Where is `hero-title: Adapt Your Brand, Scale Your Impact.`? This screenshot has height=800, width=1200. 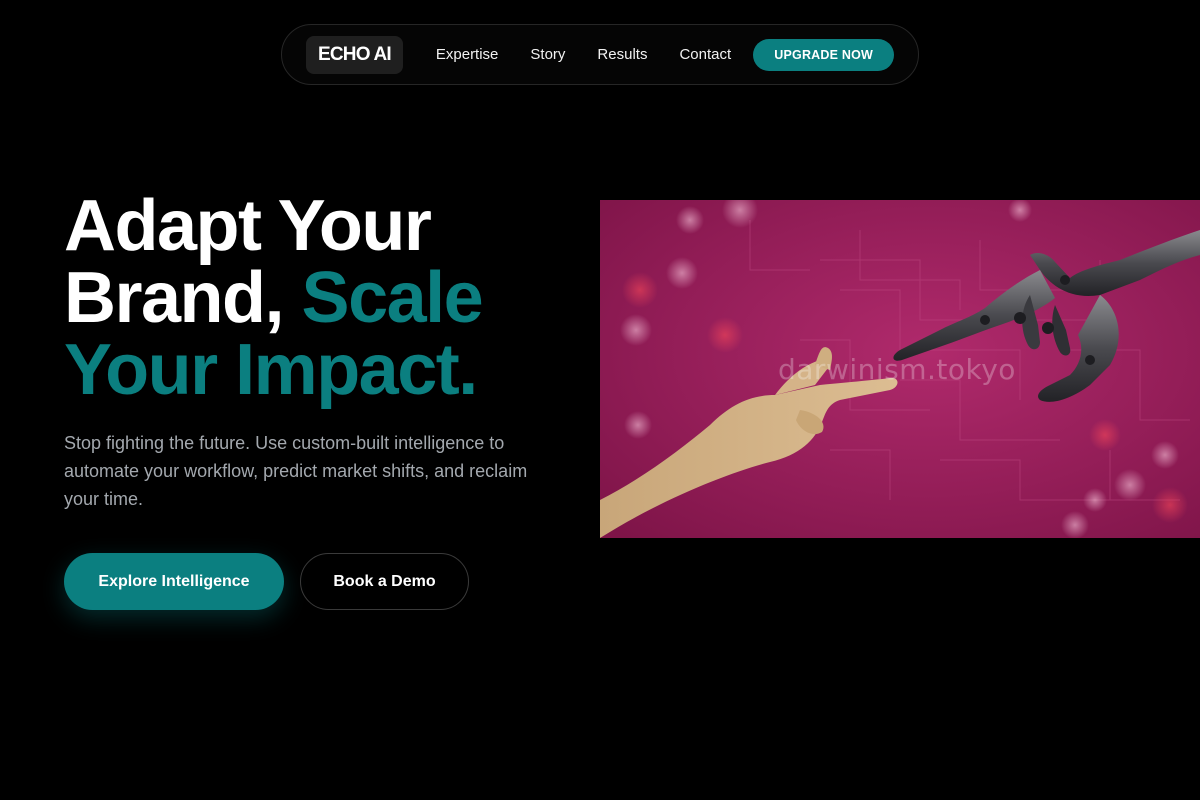
hero-title: Adapt Your Brand, Scale Your Impact. is located at coordinates (324, 298).